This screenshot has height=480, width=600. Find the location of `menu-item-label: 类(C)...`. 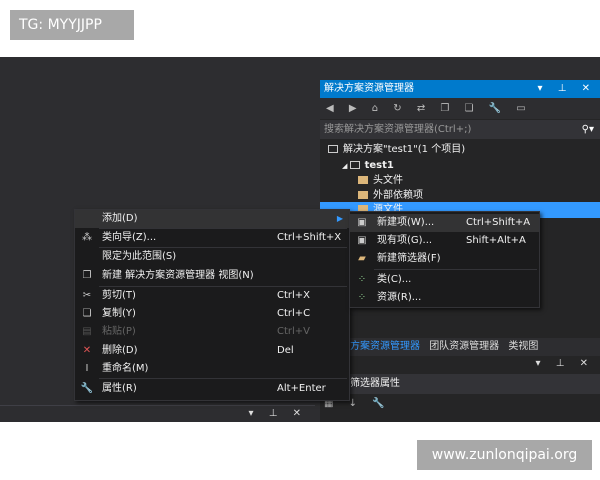

menu-item-label: 类(C)... is located at coordinates (394, 279).